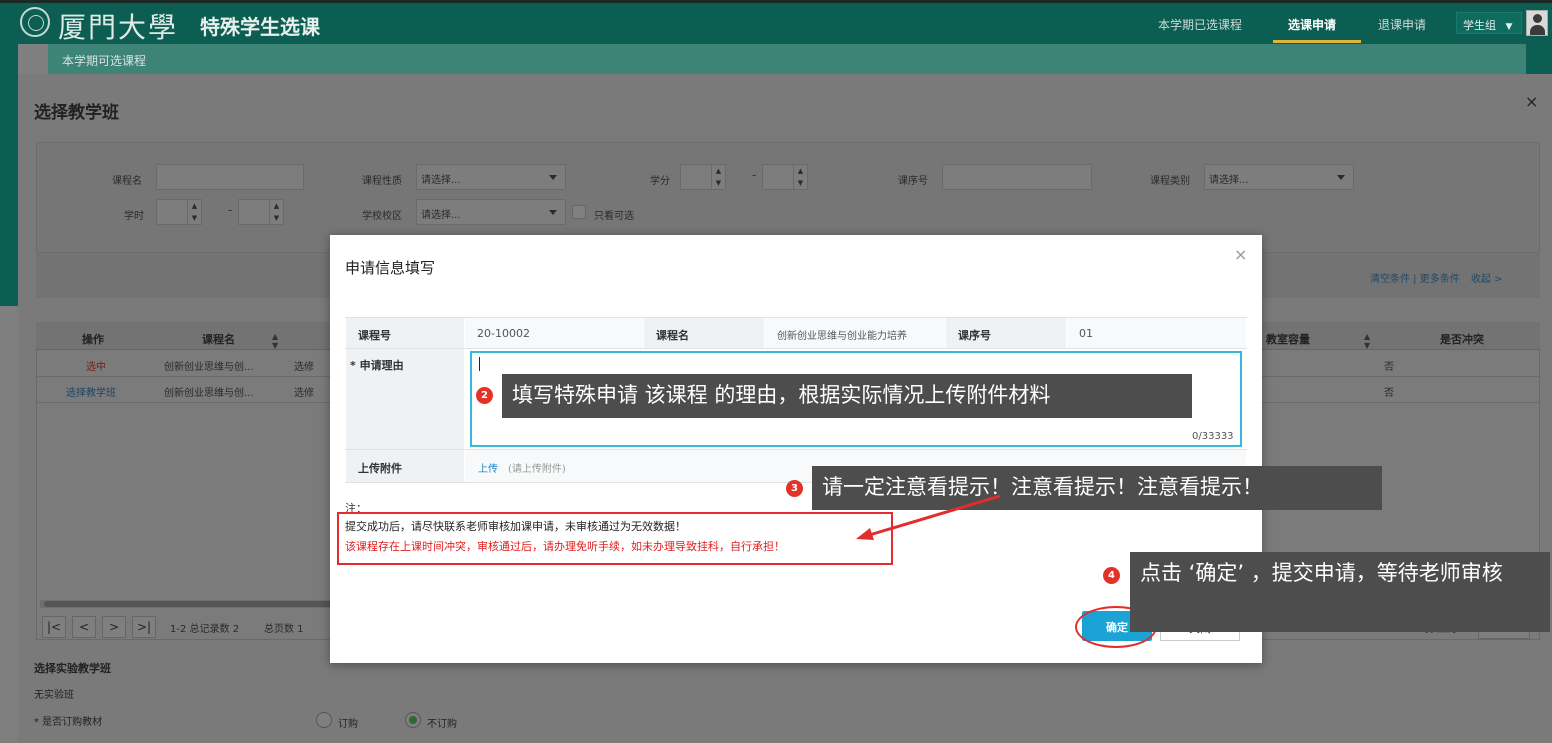  Describe the element at coordinates (1111, 575) in the screenshot. I see `step-badge-4: 4` at that location.